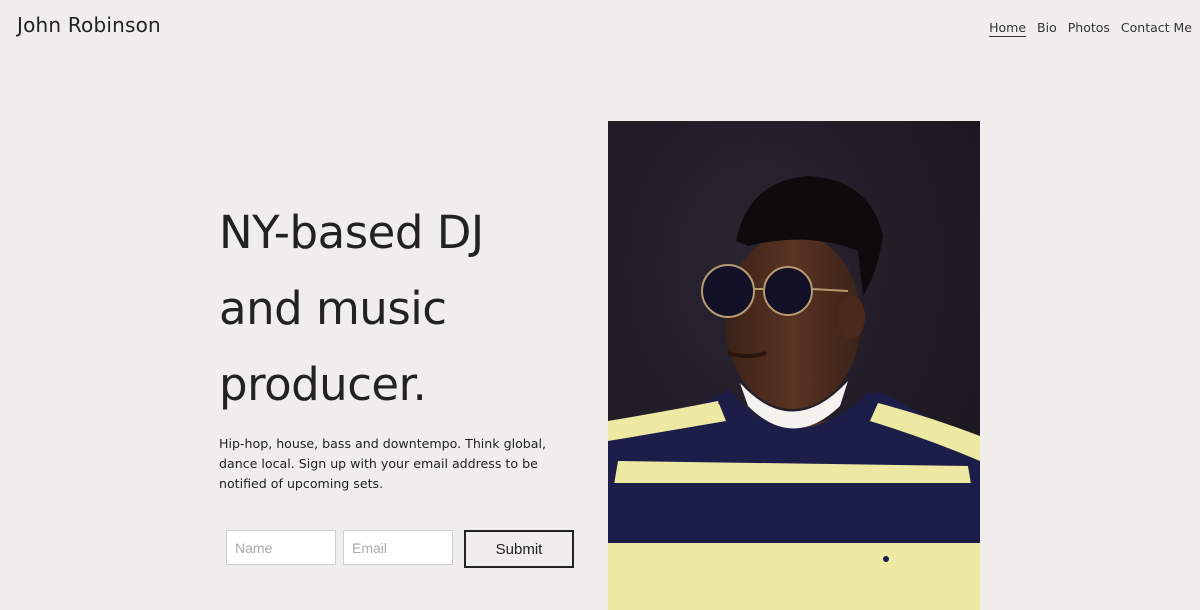 The width and height of the screenshot is (1200, 610). Describe the element at coordinates (89, 25) in the screenshot. I see `site-title: John Robinson` at that location.